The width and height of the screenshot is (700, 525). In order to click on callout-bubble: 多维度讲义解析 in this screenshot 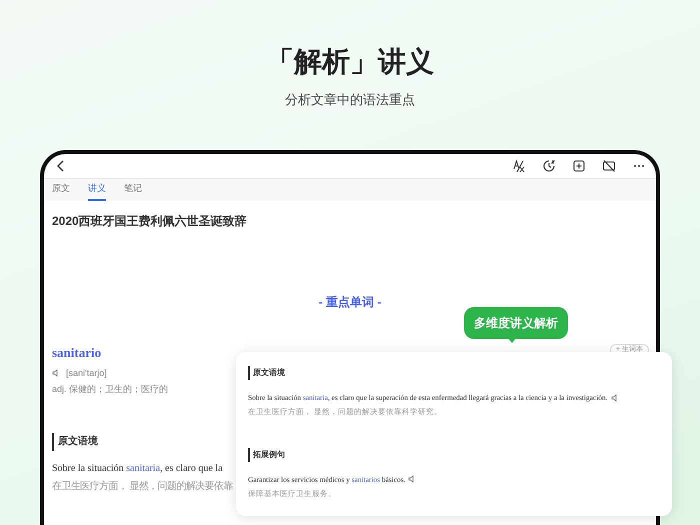, I will do `click(516, 323)`.